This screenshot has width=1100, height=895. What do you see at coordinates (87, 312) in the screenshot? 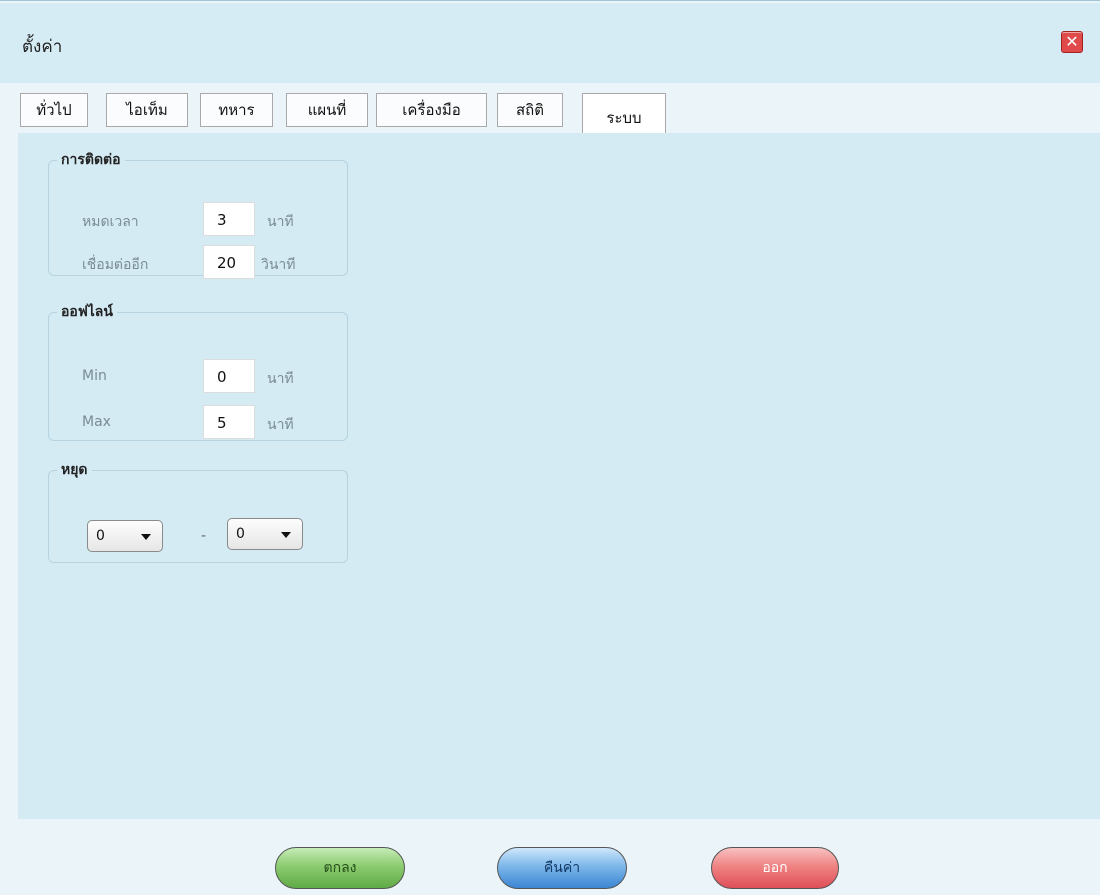
I see `offline-legend: ออฟไลน์` at bounding box center [87, 312].